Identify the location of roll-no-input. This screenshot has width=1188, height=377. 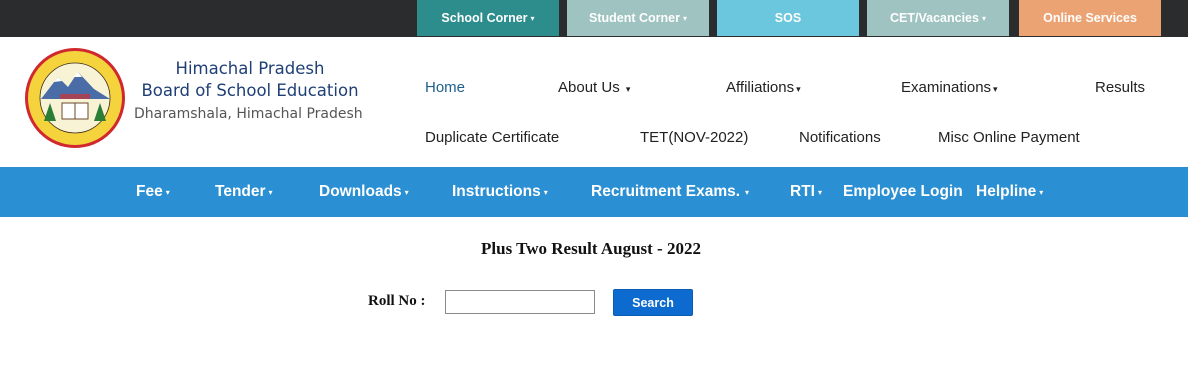
(520, 302).